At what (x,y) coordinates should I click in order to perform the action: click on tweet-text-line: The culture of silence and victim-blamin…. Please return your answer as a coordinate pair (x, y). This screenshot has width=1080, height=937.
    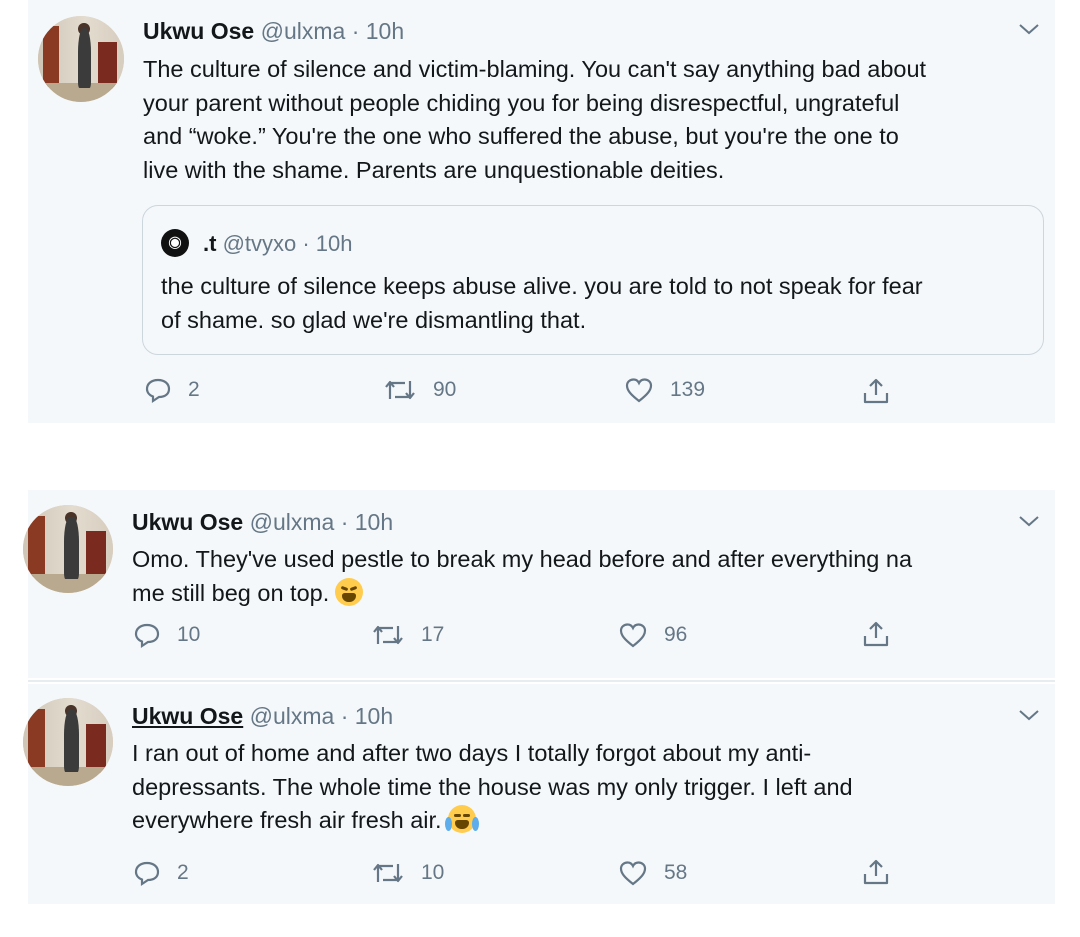
    Looking at the image, I should click on (535, 69).